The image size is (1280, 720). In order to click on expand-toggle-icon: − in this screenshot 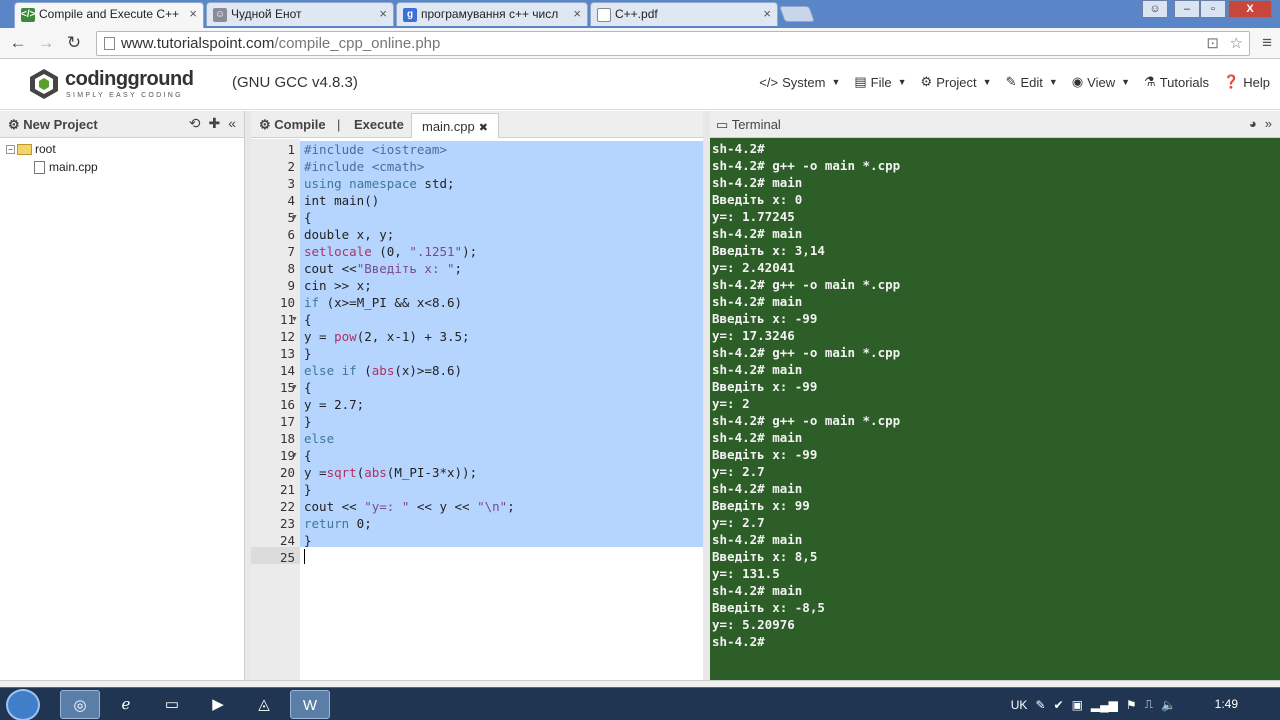, I will do `click(10, 150)`.